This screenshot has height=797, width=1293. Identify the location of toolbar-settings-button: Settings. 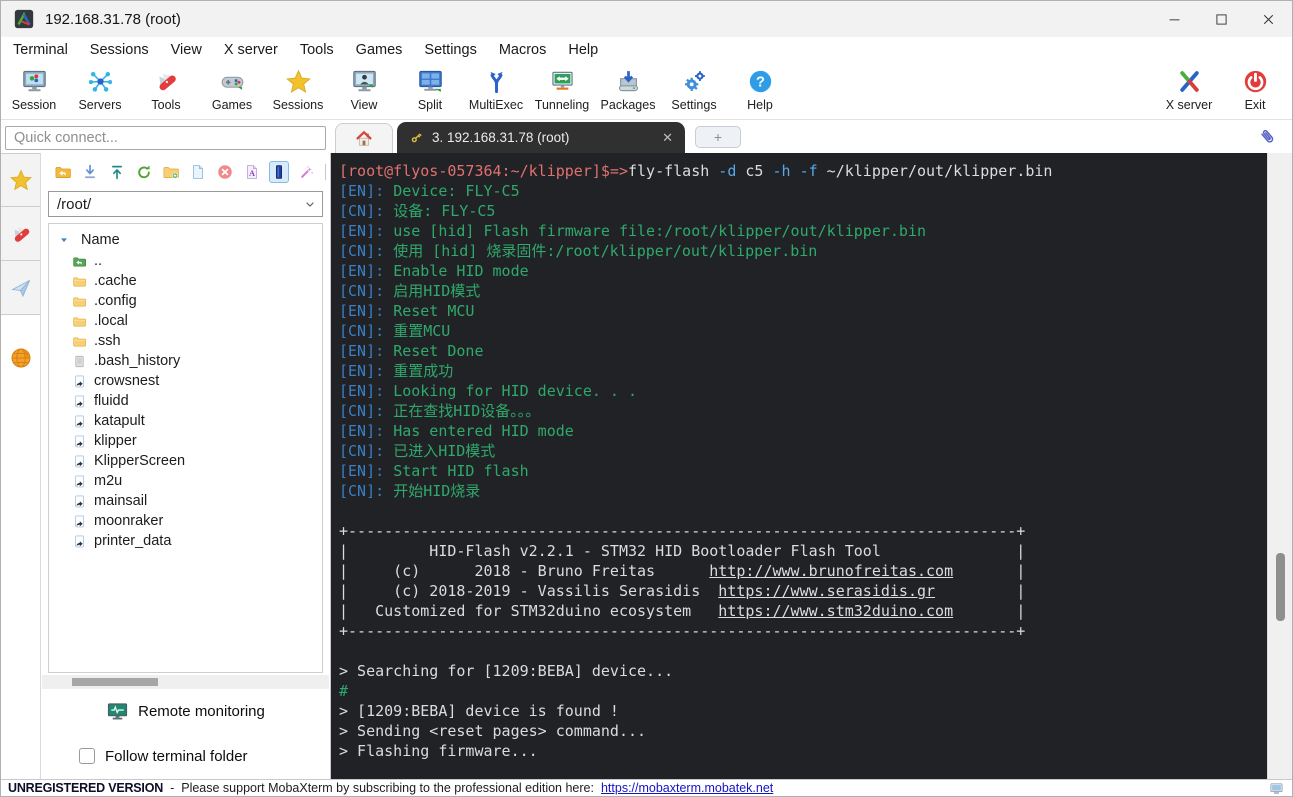
(694, 90).